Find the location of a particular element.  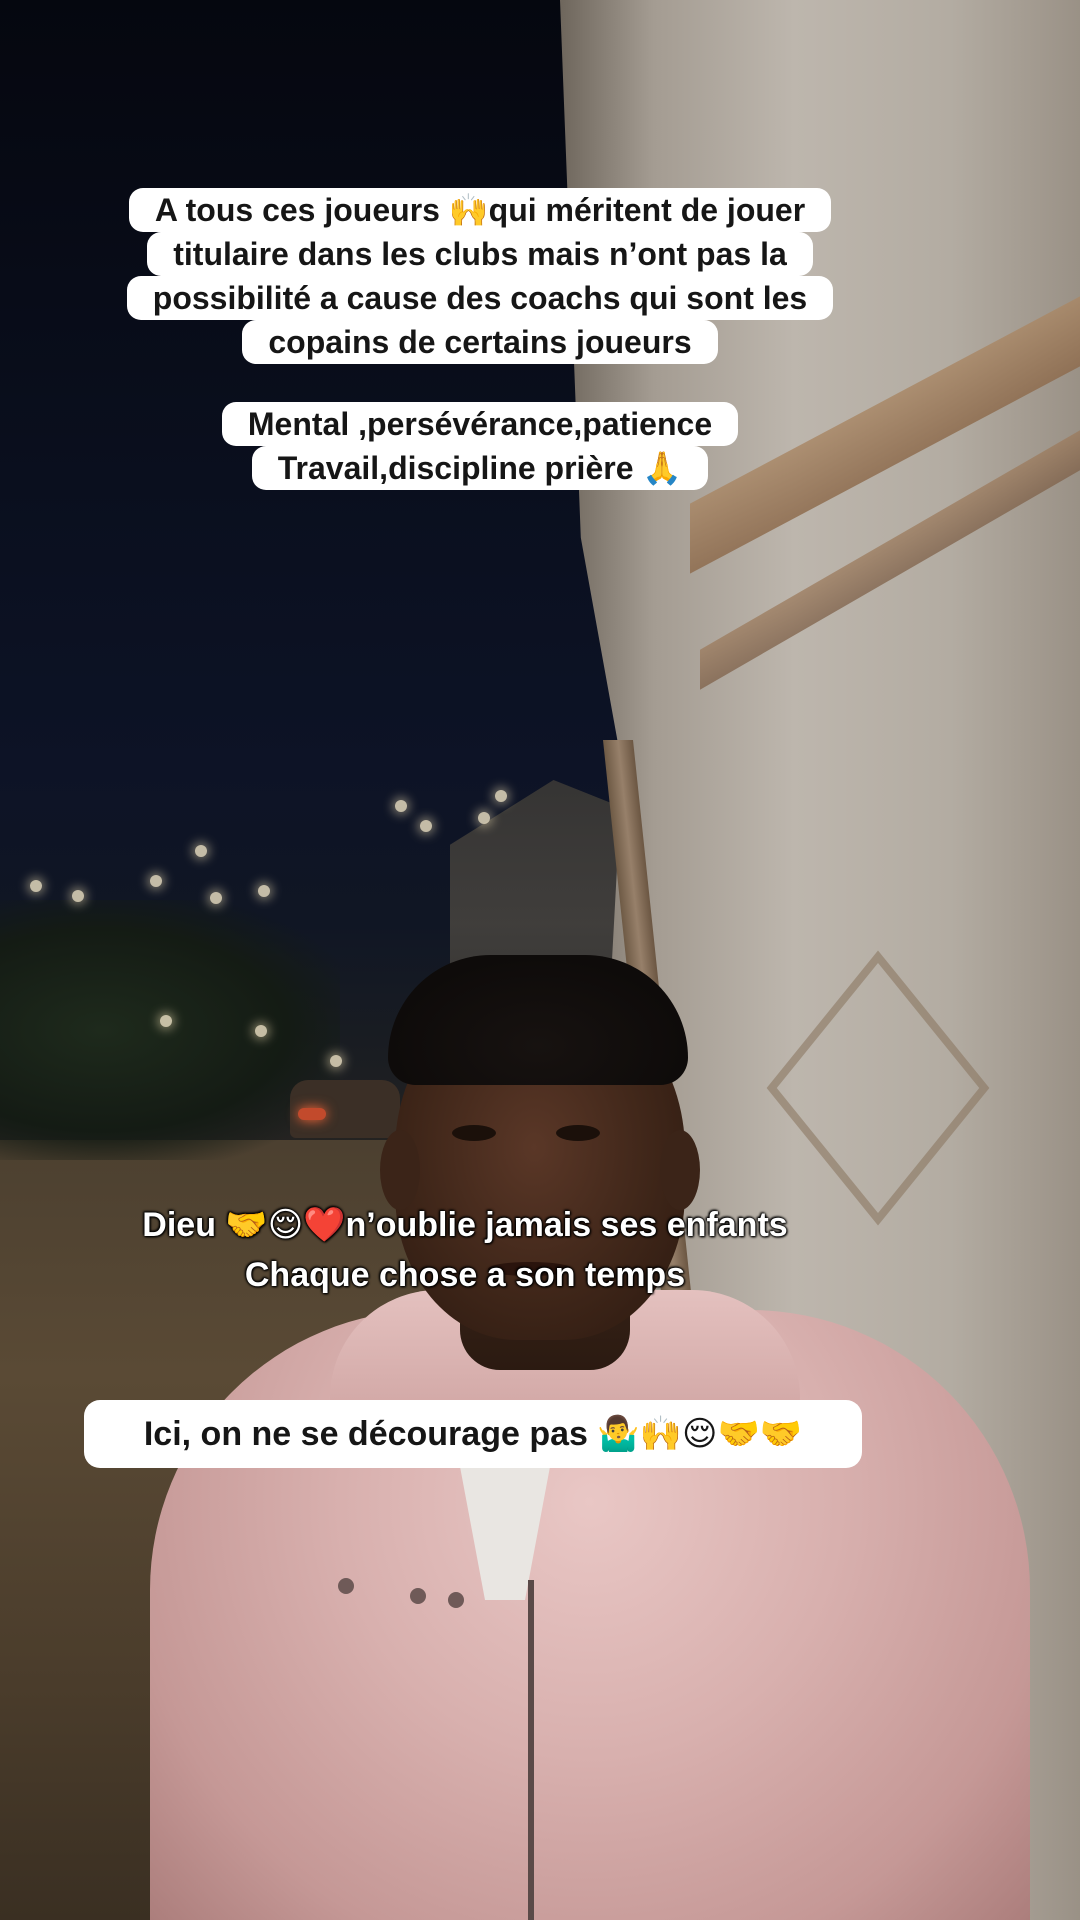

caption-faith-line-1: Dieu 🤝😌❤️n’oublie jamais ses enfants is located at coordinates (465, 1225).